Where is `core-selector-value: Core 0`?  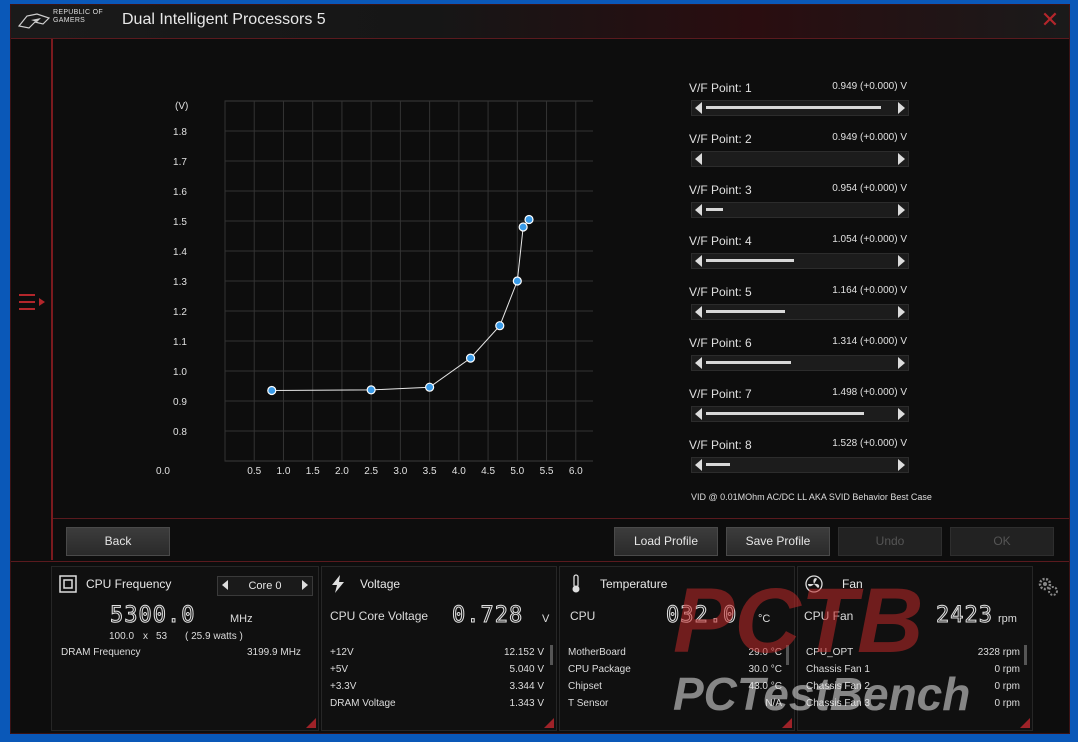 core-selector-value: Core 0 is located at coordinates (265, 586).